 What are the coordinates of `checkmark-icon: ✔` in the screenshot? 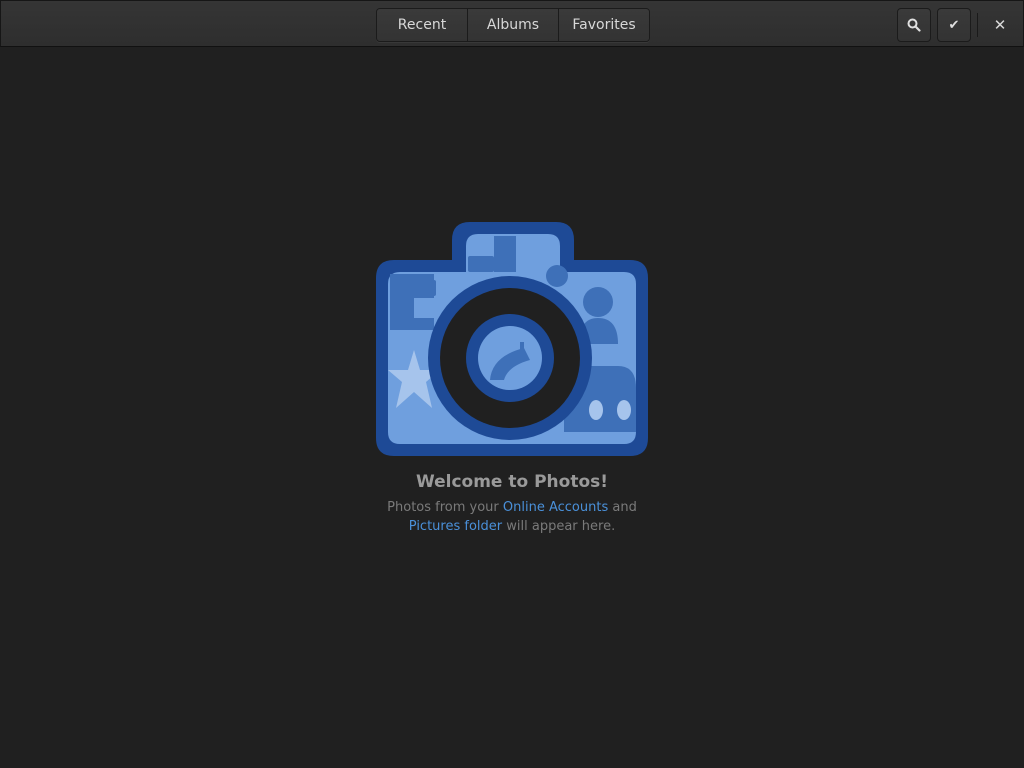 It's located at (954, 25).